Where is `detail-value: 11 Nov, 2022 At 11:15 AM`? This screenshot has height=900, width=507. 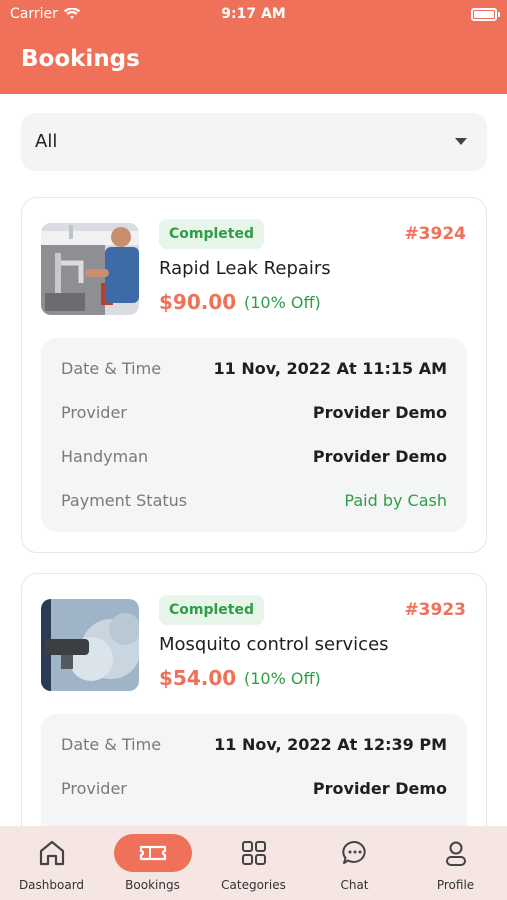
detail-value: 11 Nov, 2022 At 11:15 AM is located at coordinates (330, 368).